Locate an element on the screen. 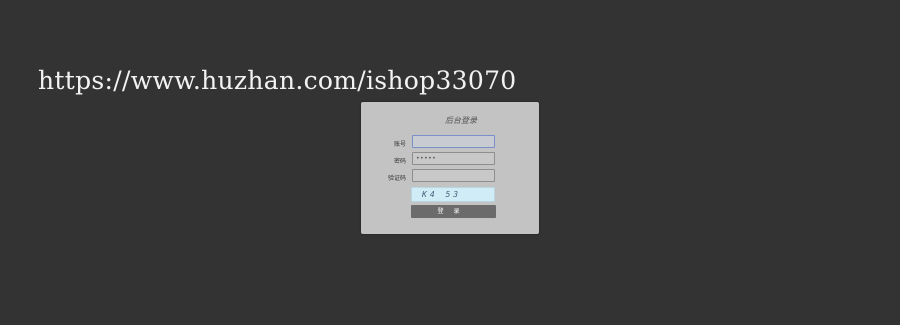 This screenshot has width=900, height=325. login-panel: 后台登录 账号 密码 ••••• 验证码 K4 53 登录 is located at coordinates (450, 168).